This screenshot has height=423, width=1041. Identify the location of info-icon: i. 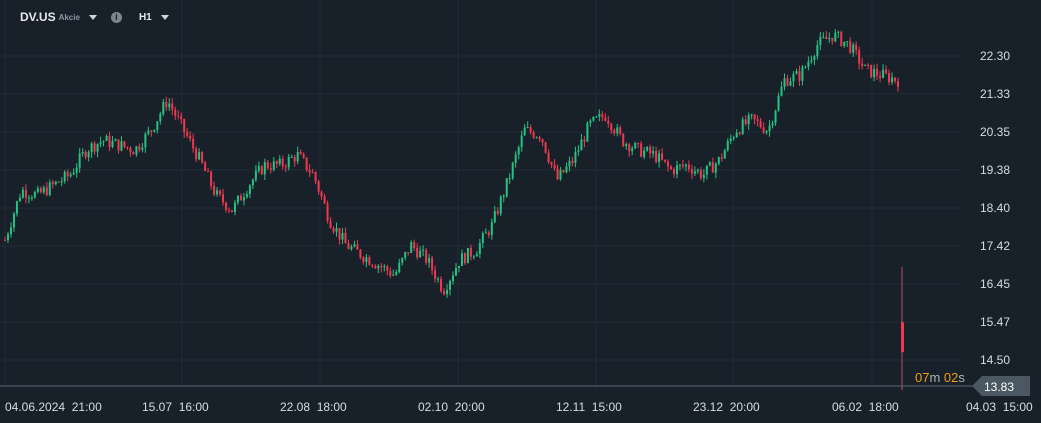
(116, 17).